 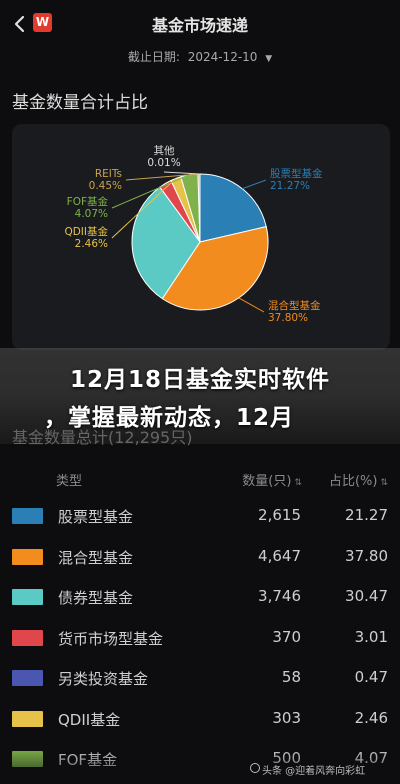 What do you see at coordinates (279, 515) in the screenshot?
I see `fund-count: 2,615` at bounding box center [279, 515].